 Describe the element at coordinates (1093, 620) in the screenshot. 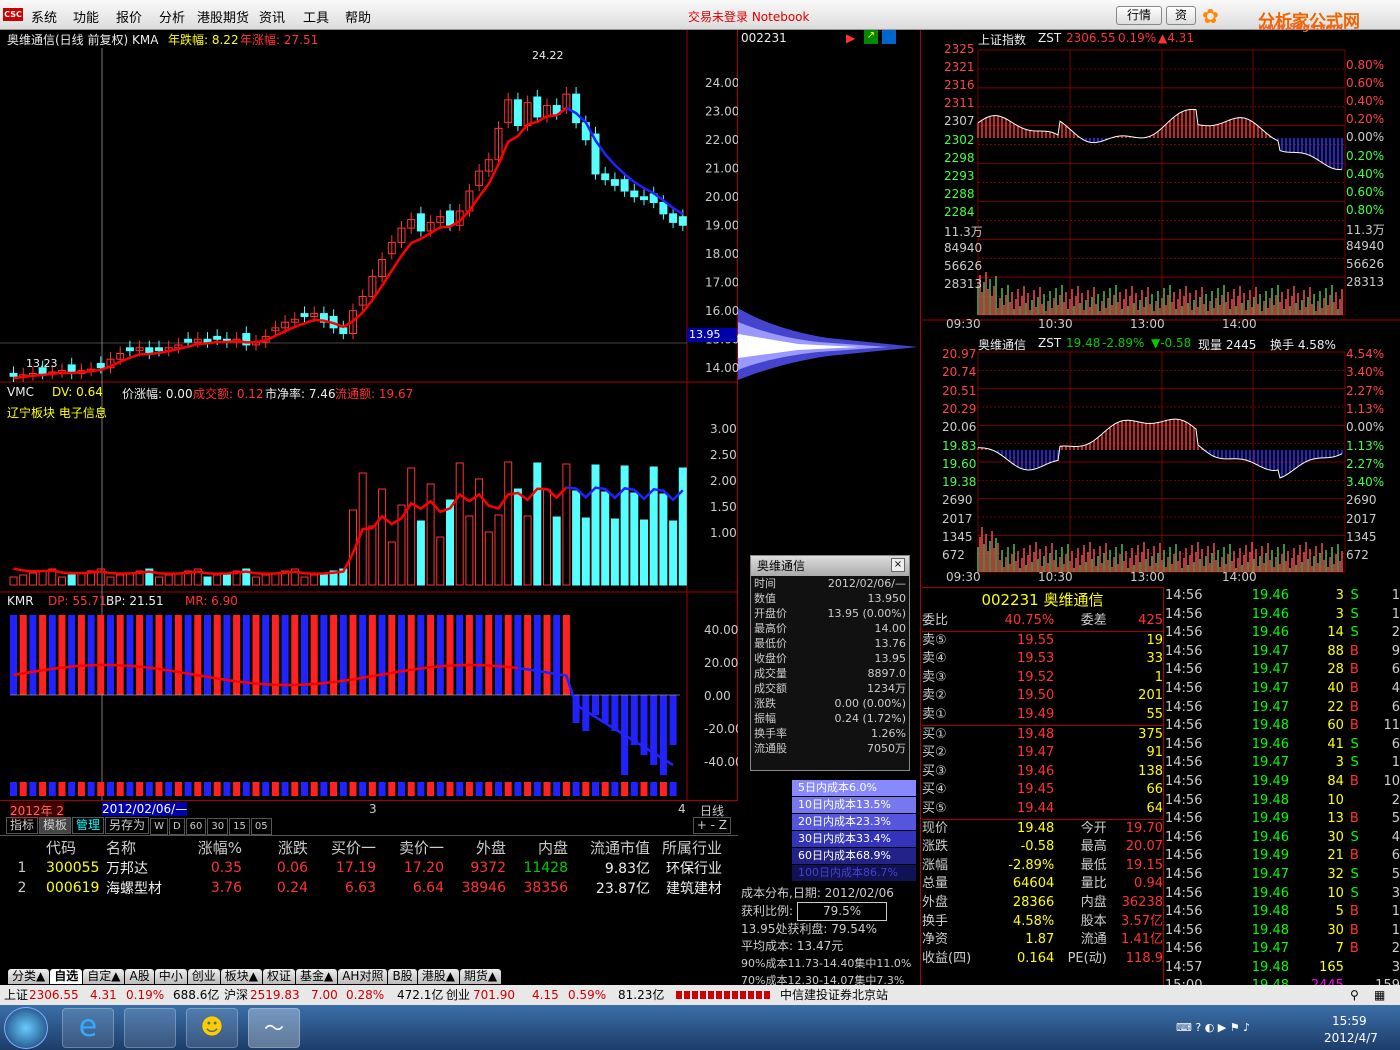

I see `ratio-row-cell: 委差` at that location.